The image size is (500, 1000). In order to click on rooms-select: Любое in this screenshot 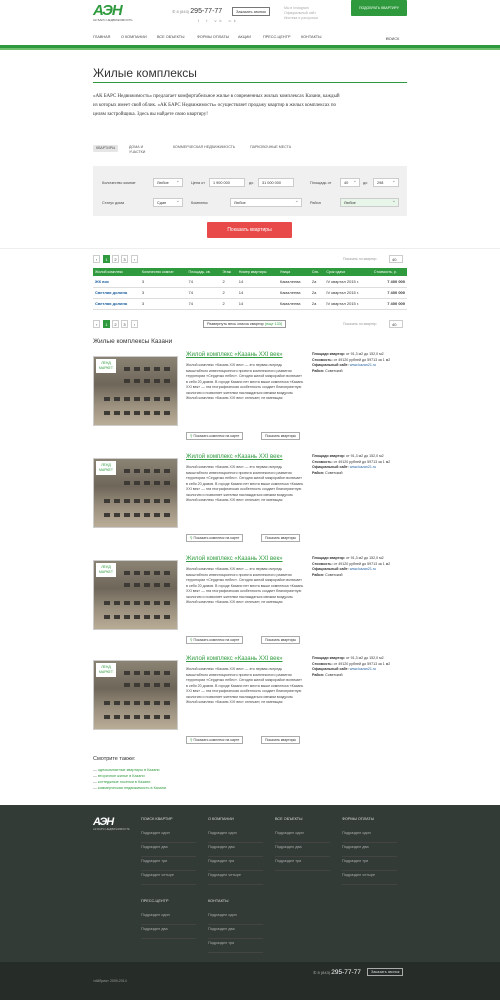, I will do `click(168, 182)`.